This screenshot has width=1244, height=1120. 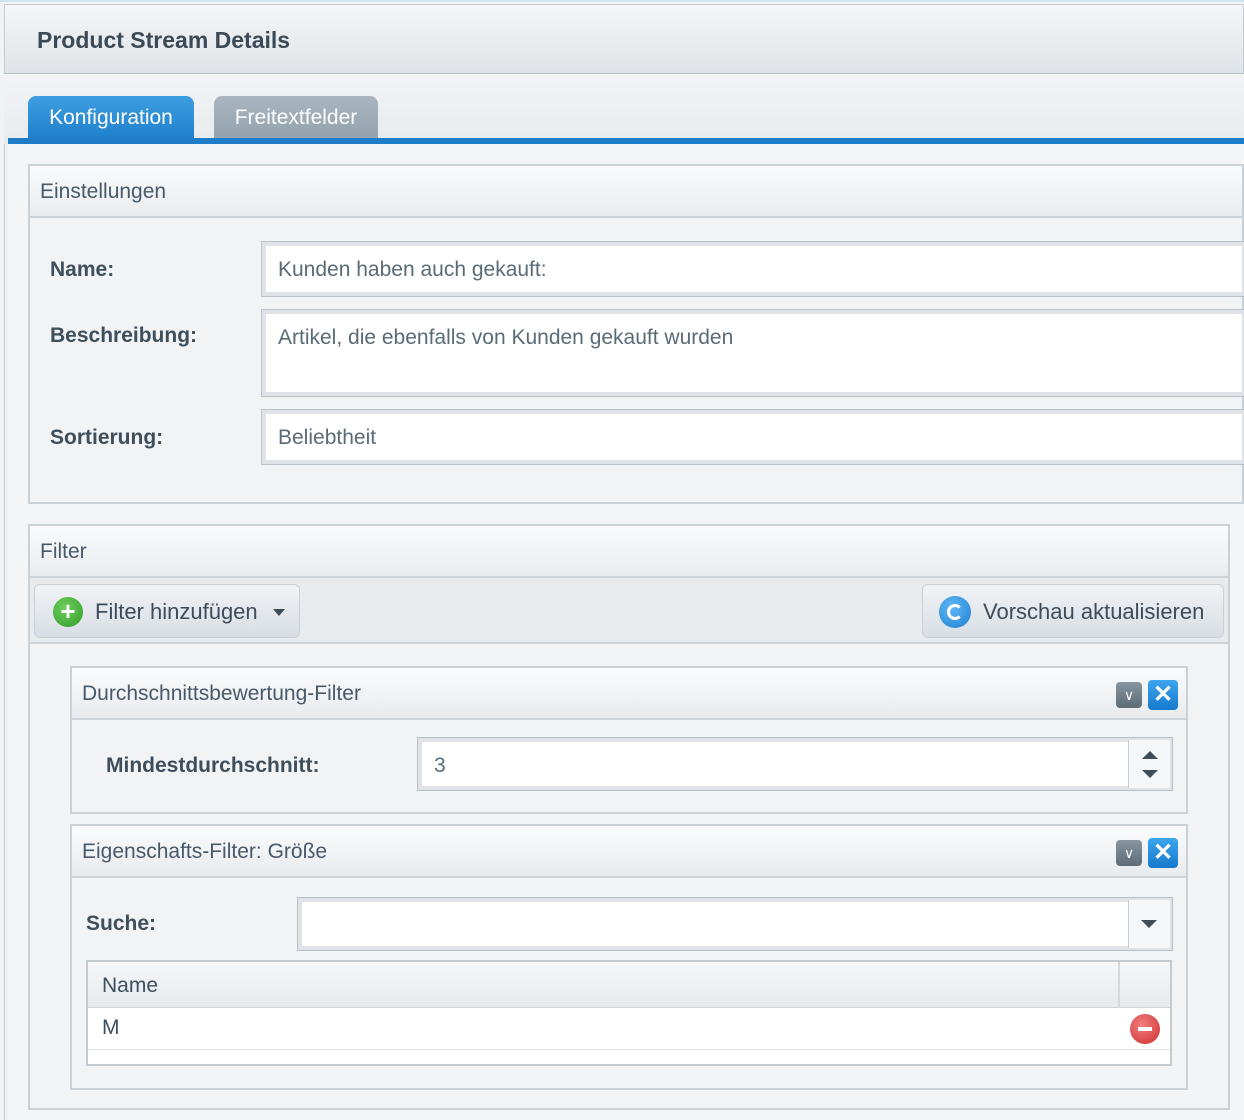 What do you see at coordinates (735, 924) in the screenshot?
I see `search-combo-input` at bounding box center [735, 924].